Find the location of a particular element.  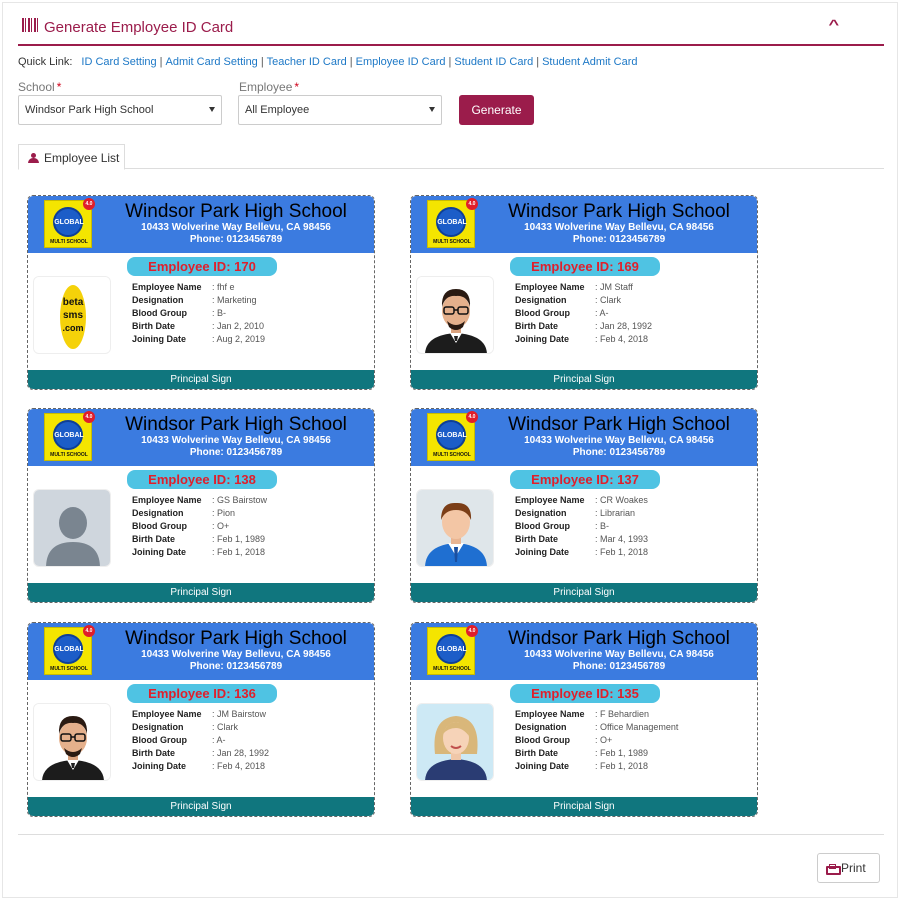

detail-row: Birth Date: Jan 28, 1992 is located at coordinates (583, 326).